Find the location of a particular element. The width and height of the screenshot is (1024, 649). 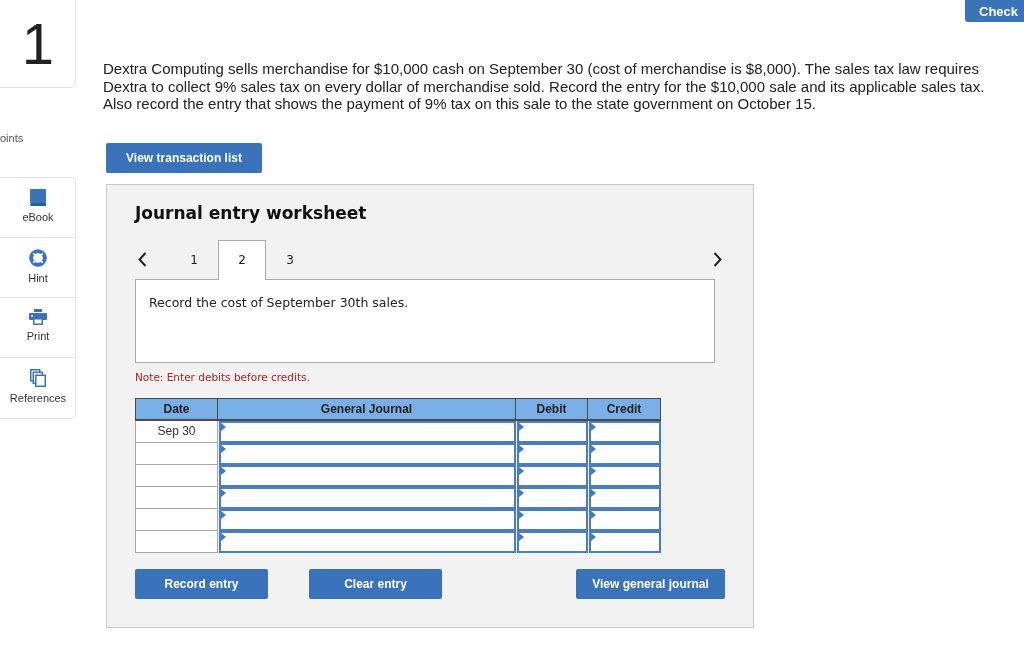

question-text: Dextra Computing sells merchandise for $10,000 cash on September 30 (cost of merchandise is $8,000). The sales tax law requires Dextra to collect 9% sales tax on every dollar of merchandise sold. Record the entry for the $10,000 sale and its applicable sales tax. Also record the entry that shows the payment of 9% tax on this sale to the state government on October 15. is located at coordinates (544, 86).